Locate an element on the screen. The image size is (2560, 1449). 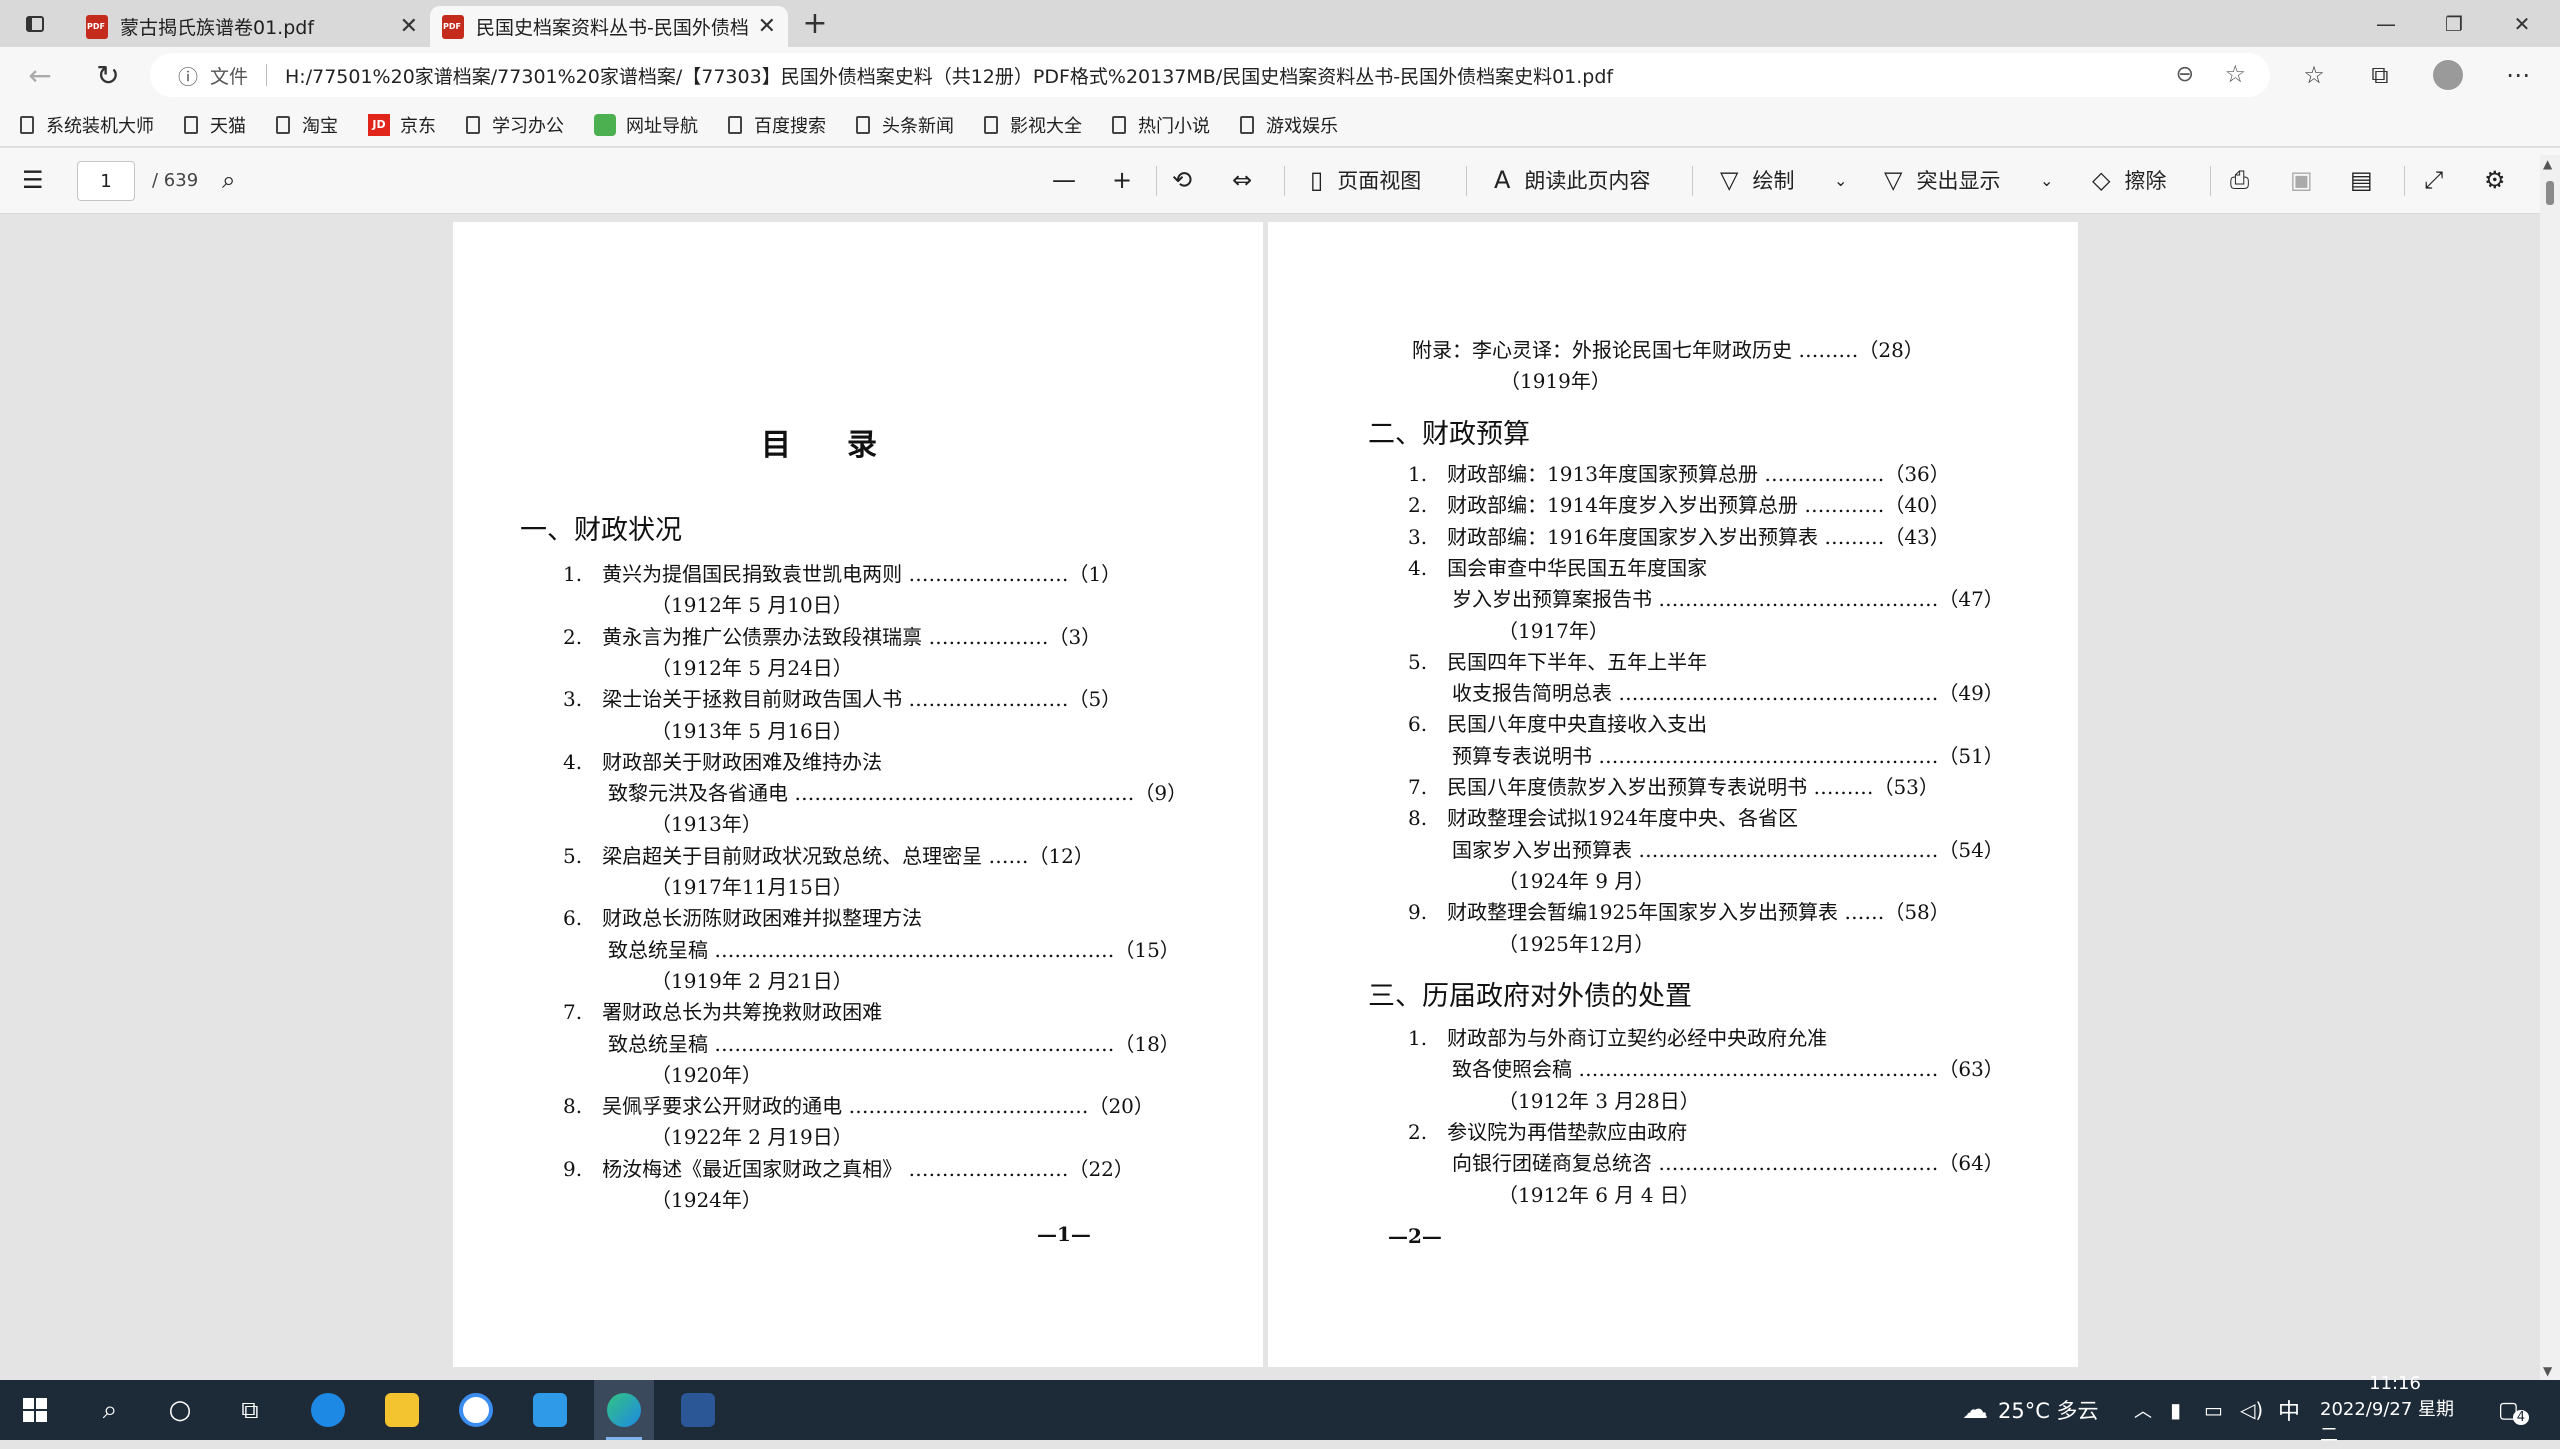
start-button is located at coordinates (35, 1410).